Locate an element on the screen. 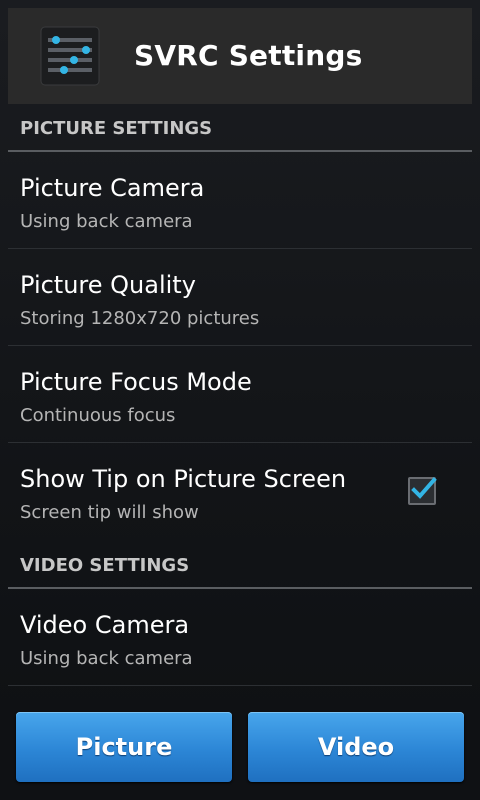 Image resolution: width=480 pixels, height=800 pixels. pref-title: Show Tip on Picture Screen is located at coordinates (183, 479).